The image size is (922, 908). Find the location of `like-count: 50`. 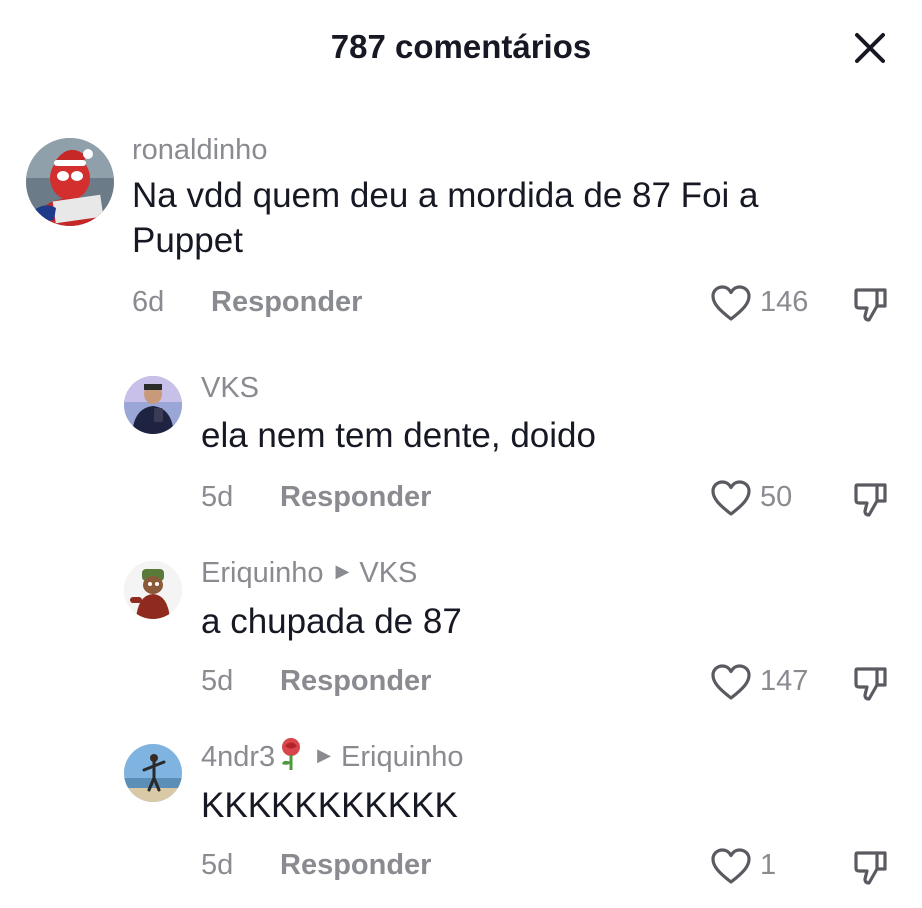

like-count: 50 is located at coordinates (776, 497).